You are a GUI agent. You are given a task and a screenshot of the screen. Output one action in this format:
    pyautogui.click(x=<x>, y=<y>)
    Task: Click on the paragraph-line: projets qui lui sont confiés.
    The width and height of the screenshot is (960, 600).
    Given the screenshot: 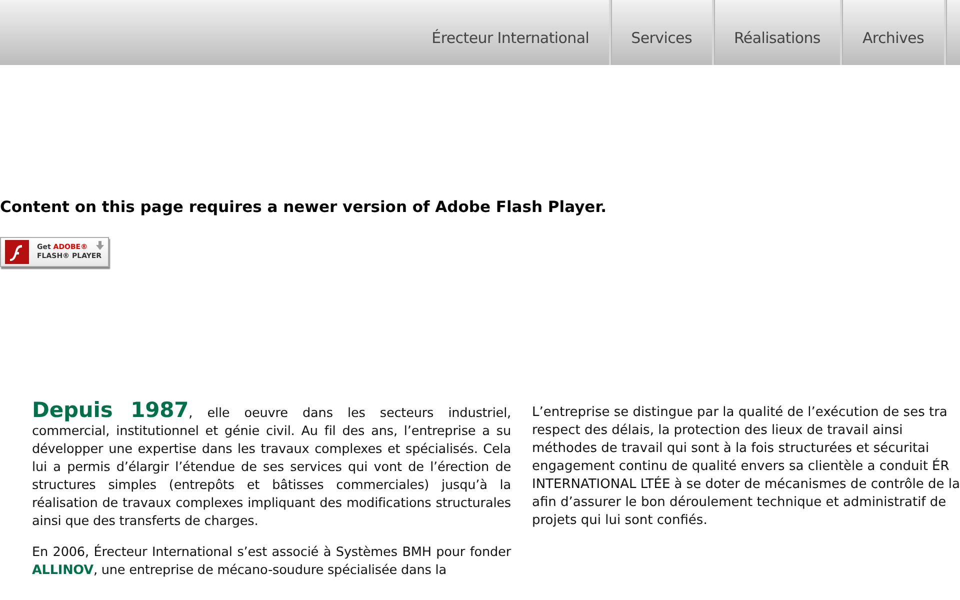 What is the action you would take?
    pyautogui.click(x=620, y=521)
    